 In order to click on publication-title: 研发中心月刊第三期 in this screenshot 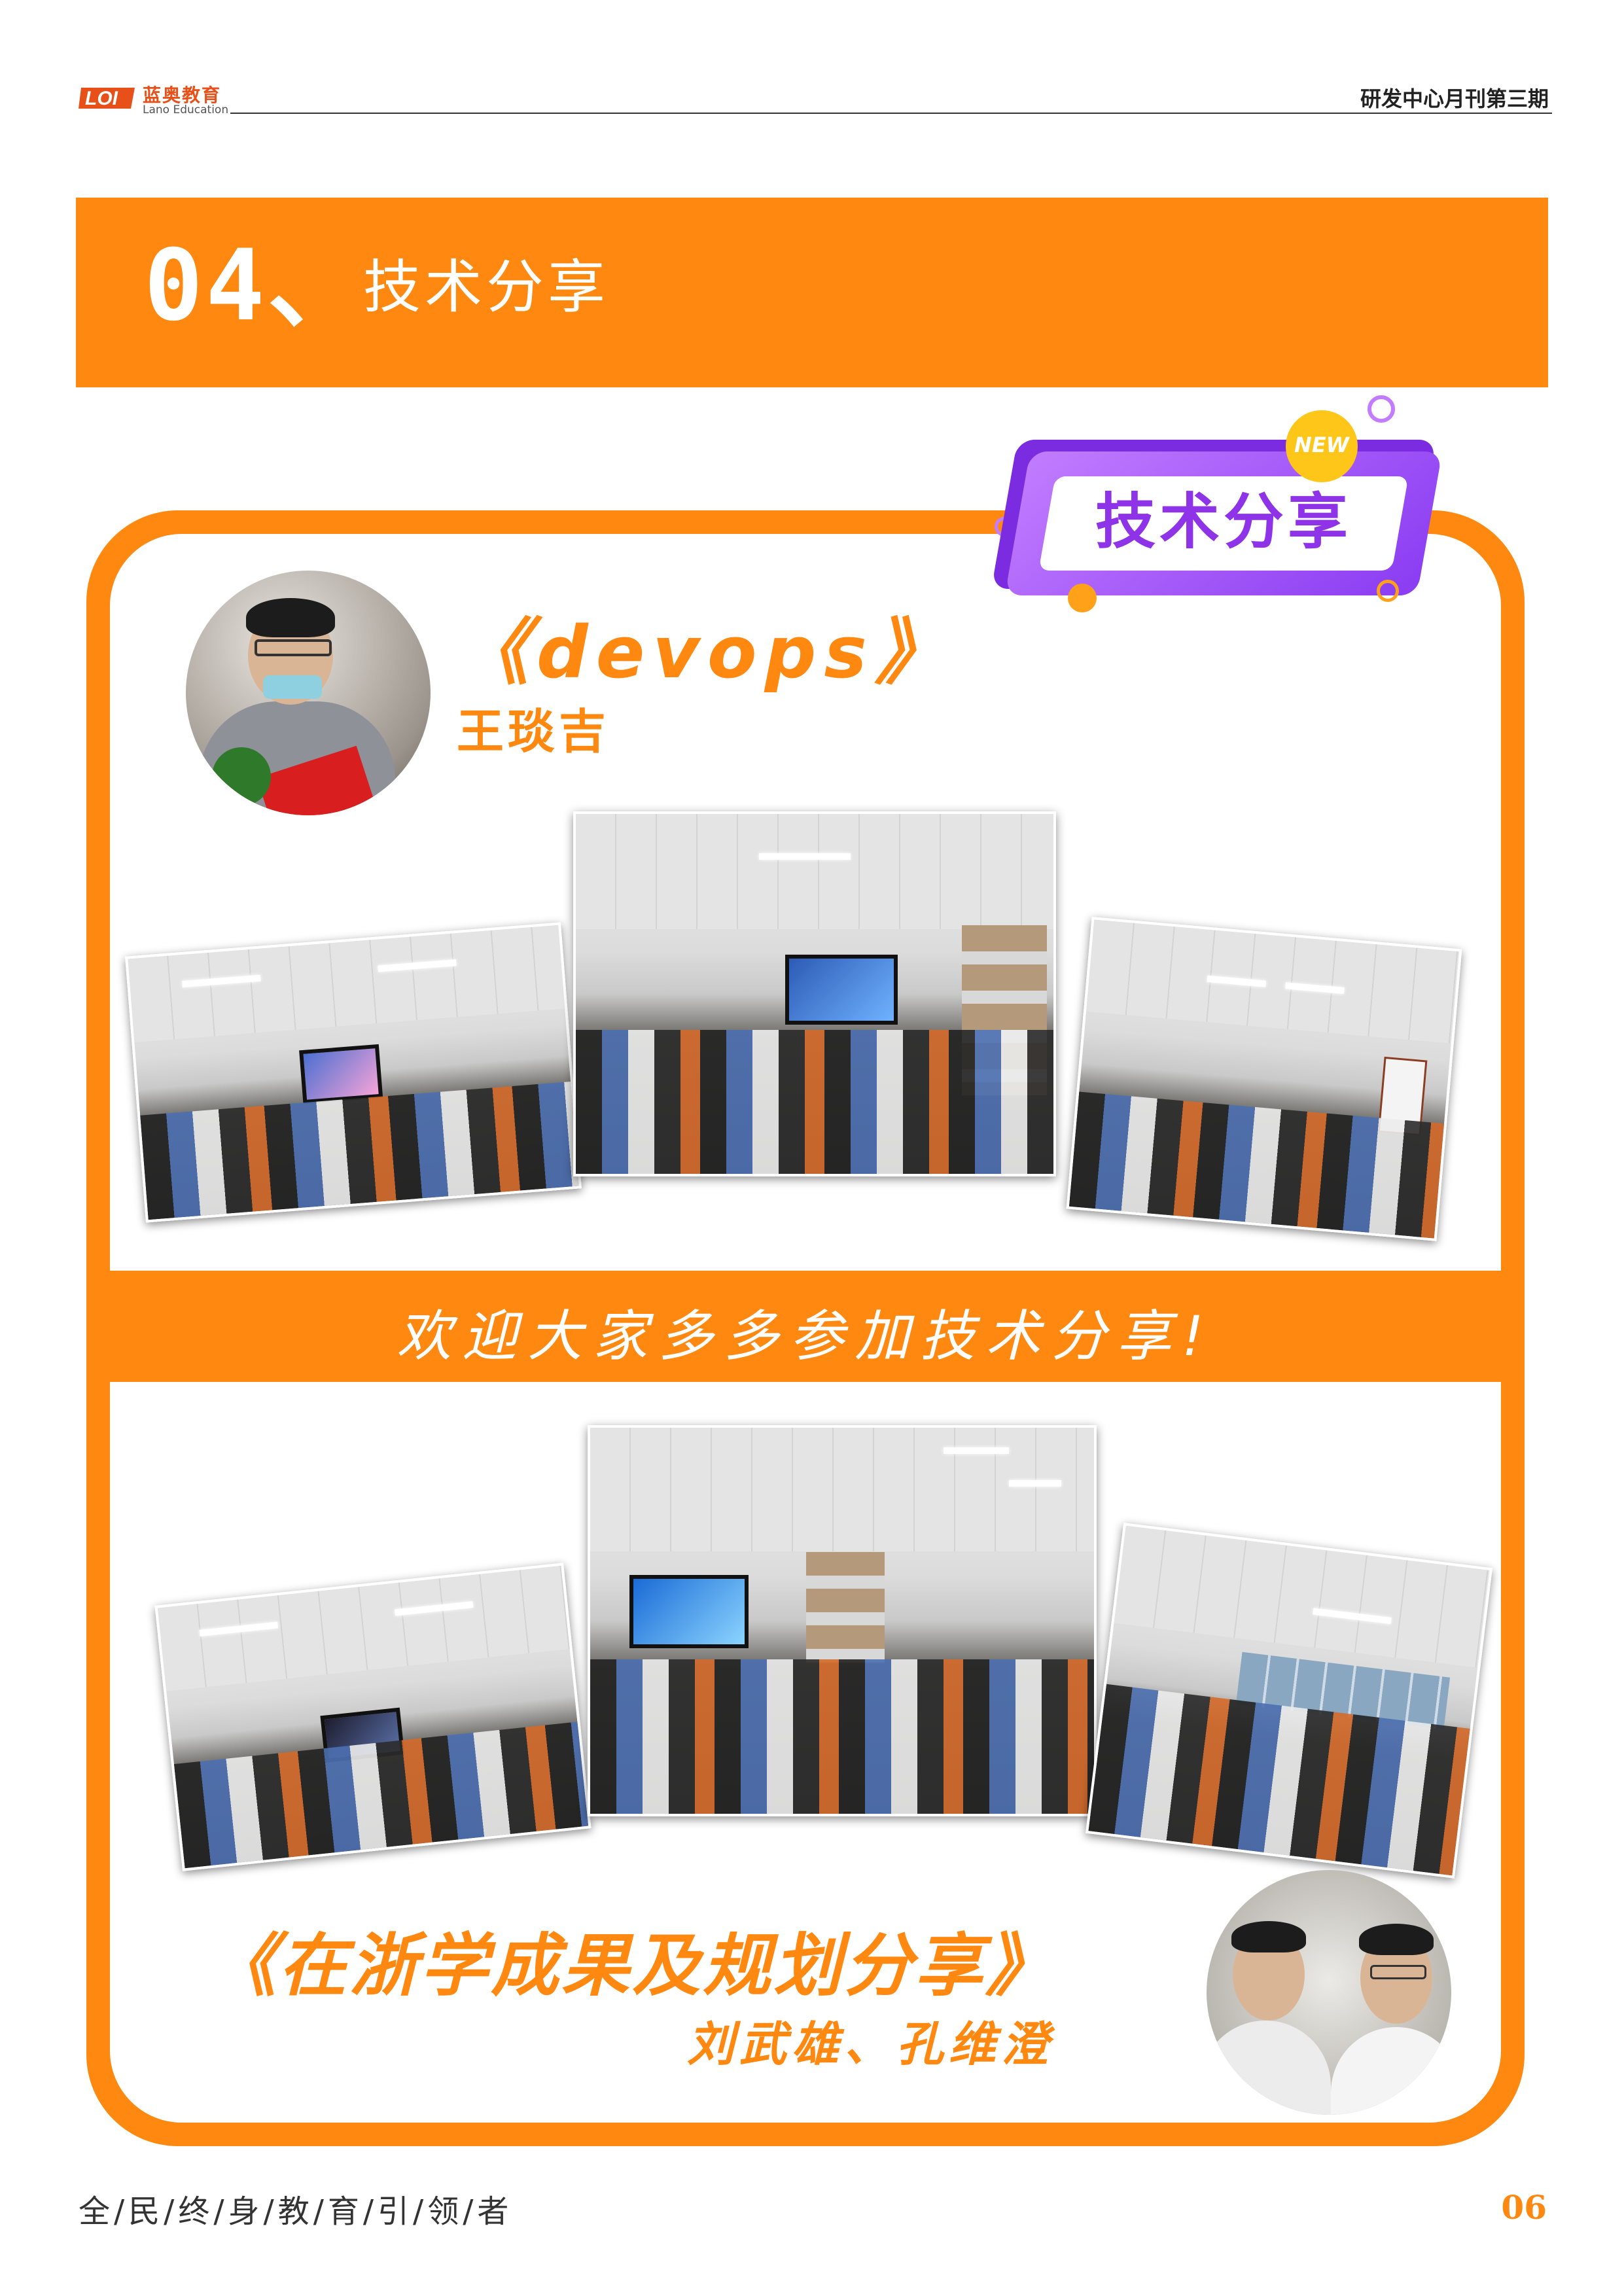, I will do `click(1454, 98)`.